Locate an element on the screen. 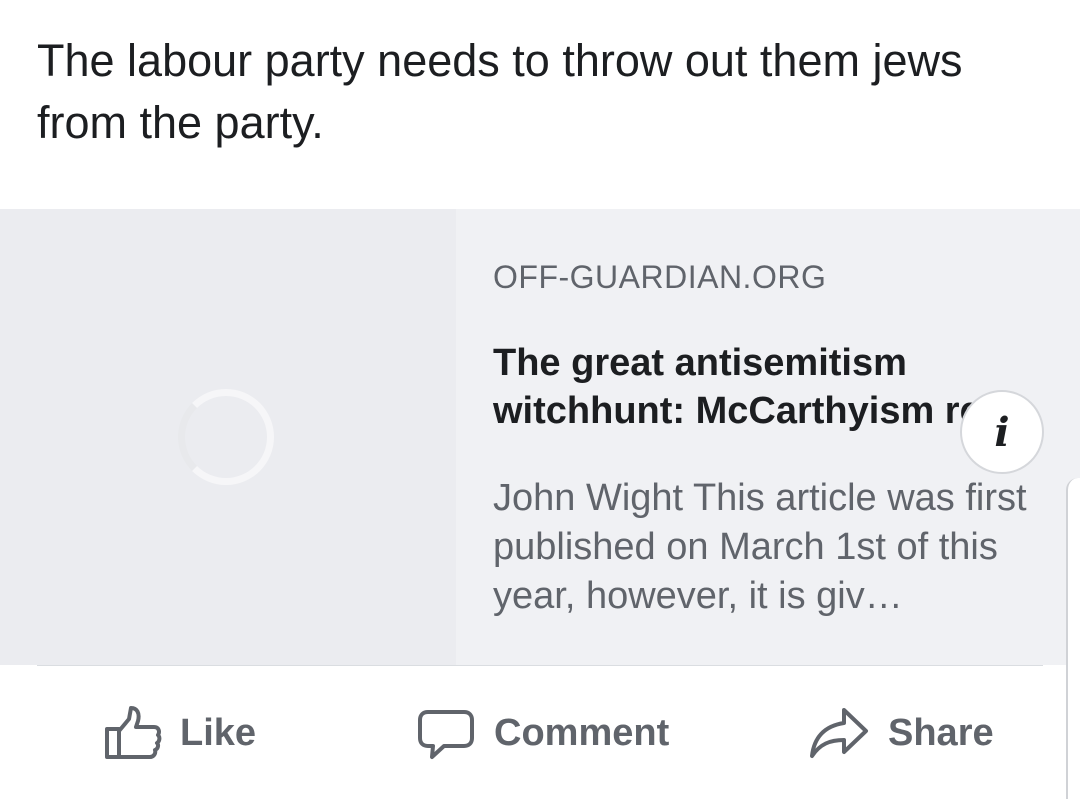 This screenshot has height=799, width=1080. comment-button: Comment is located at coordinates (542, 733).